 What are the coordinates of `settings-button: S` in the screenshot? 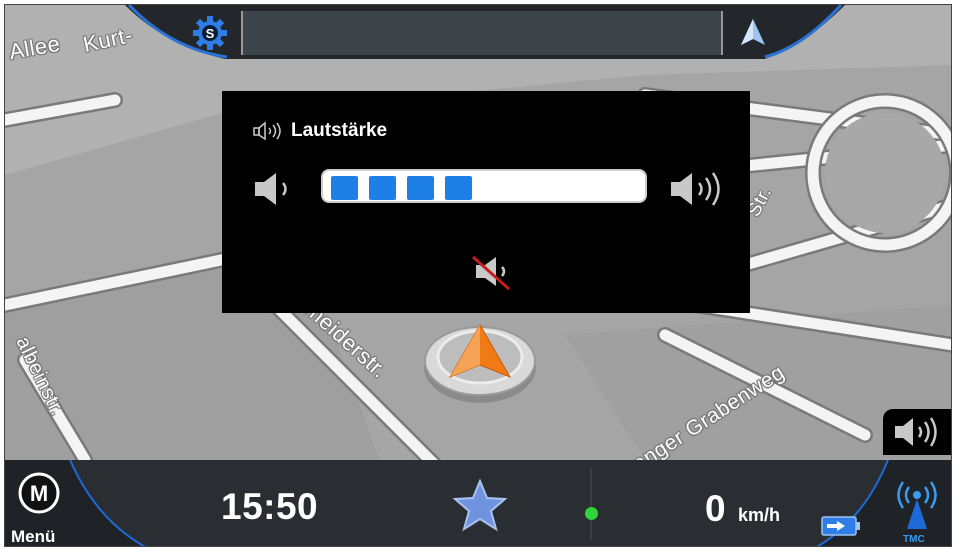 It's located at (210, 33).